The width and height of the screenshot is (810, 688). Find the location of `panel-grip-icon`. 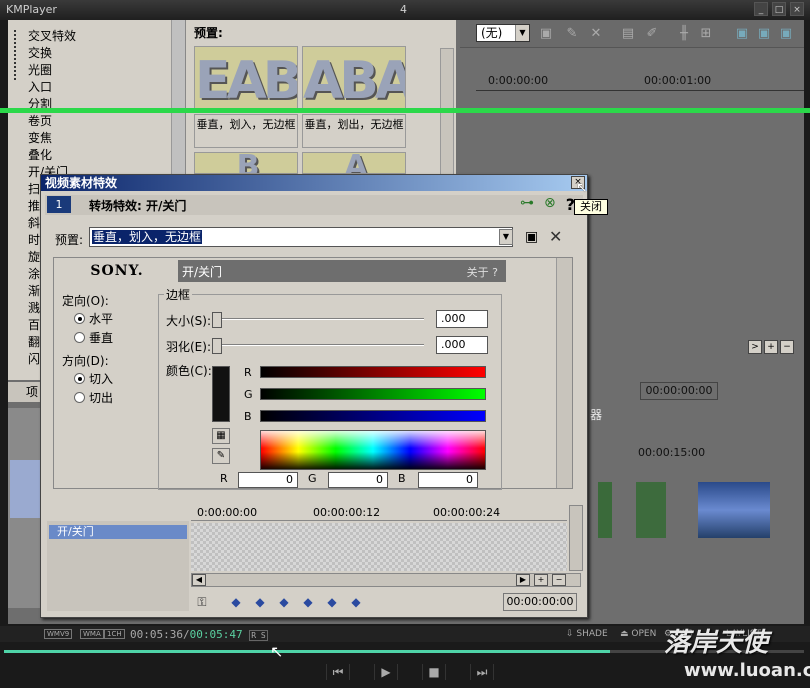

panel-grip-icon is located at coordinates (16, 55).